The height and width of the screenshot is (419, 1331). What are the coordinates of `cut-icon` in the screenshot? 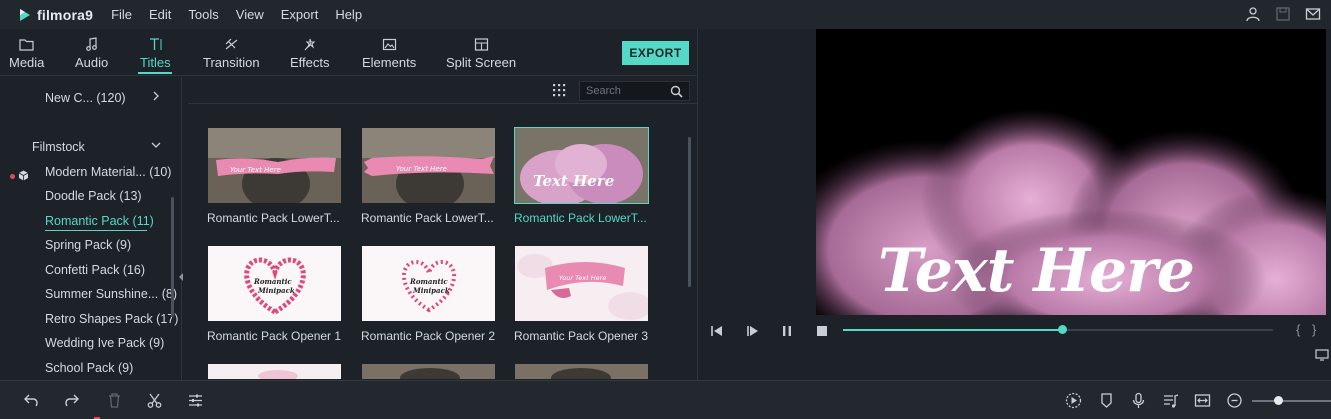 It's located at (154, 400).